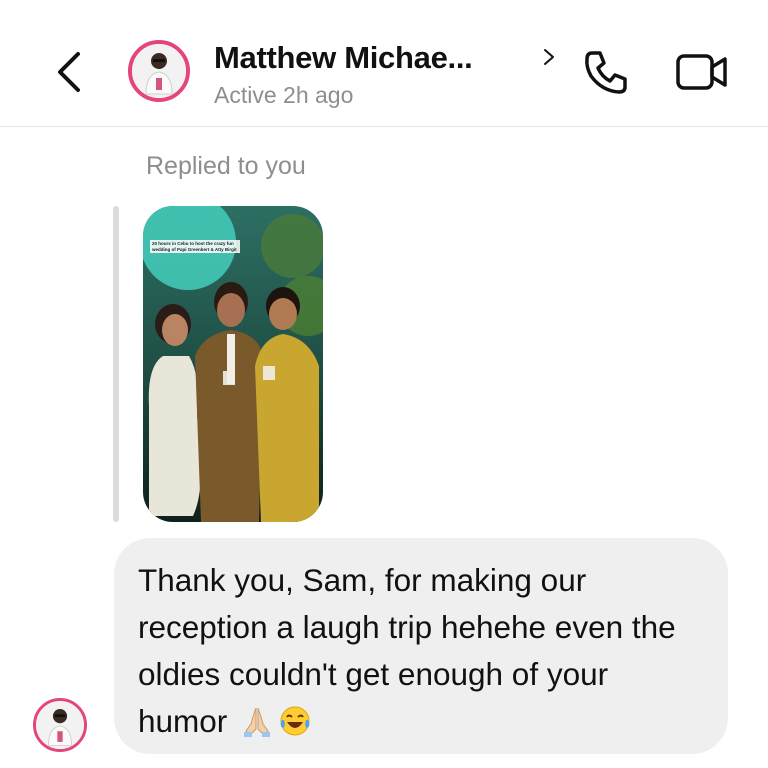 The image size is (768, 768). I want to click on sender-avatar, so click(60, 725).